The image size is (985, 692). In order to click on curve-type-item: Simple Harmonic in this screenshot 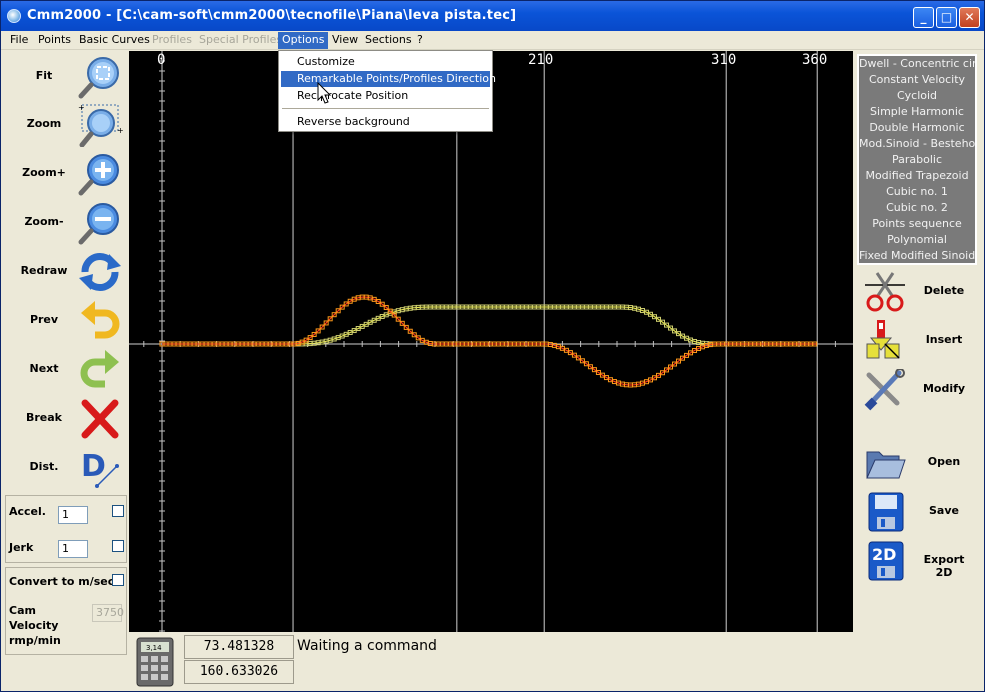, I will do `click(917, 112)`.